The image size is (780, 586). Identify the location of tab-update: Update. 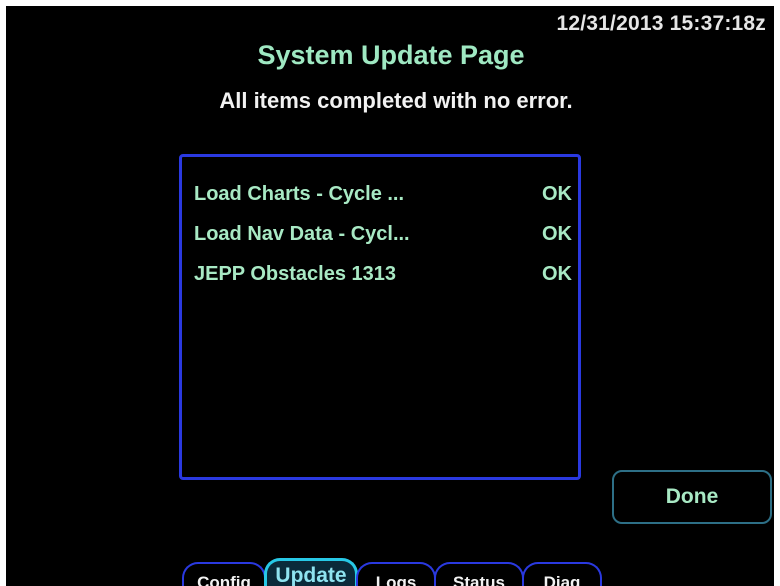
(311, 572).